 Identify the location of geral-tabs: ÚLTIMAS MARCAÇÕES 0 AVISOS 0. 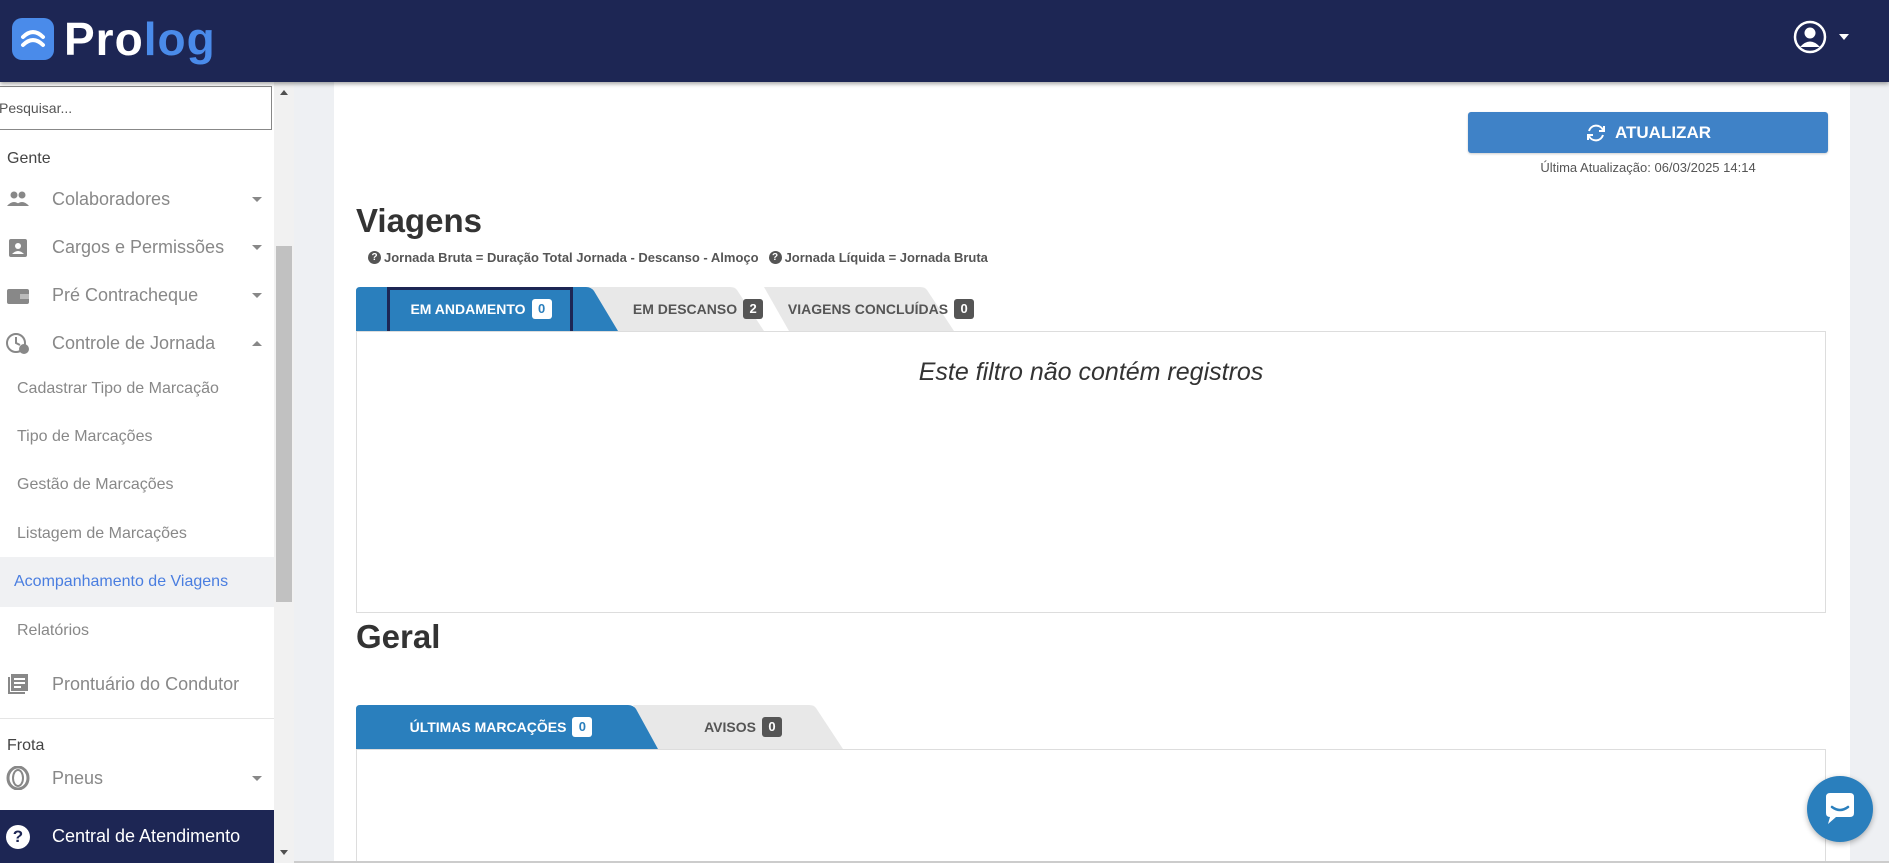
(606, 727).